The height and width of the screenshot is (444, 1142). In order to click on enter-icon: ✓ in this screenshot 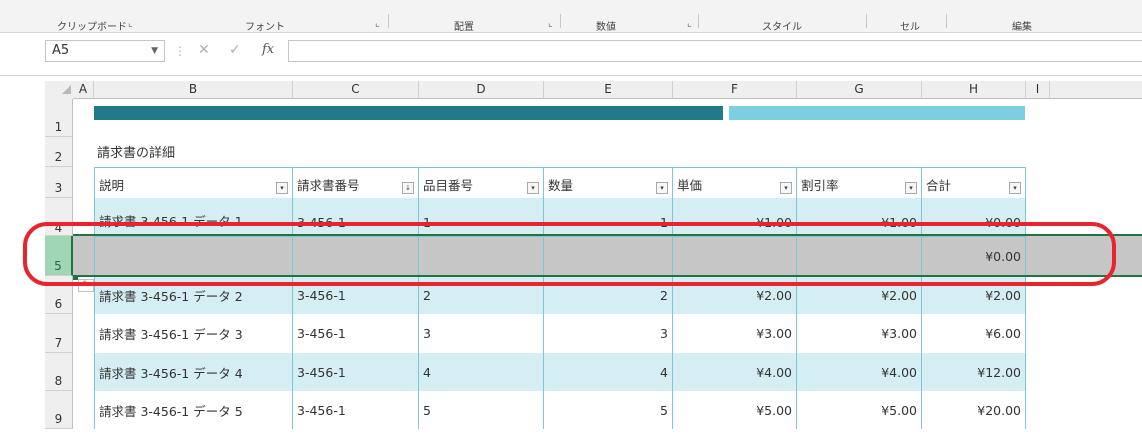, I will do `click(235, 50)`.